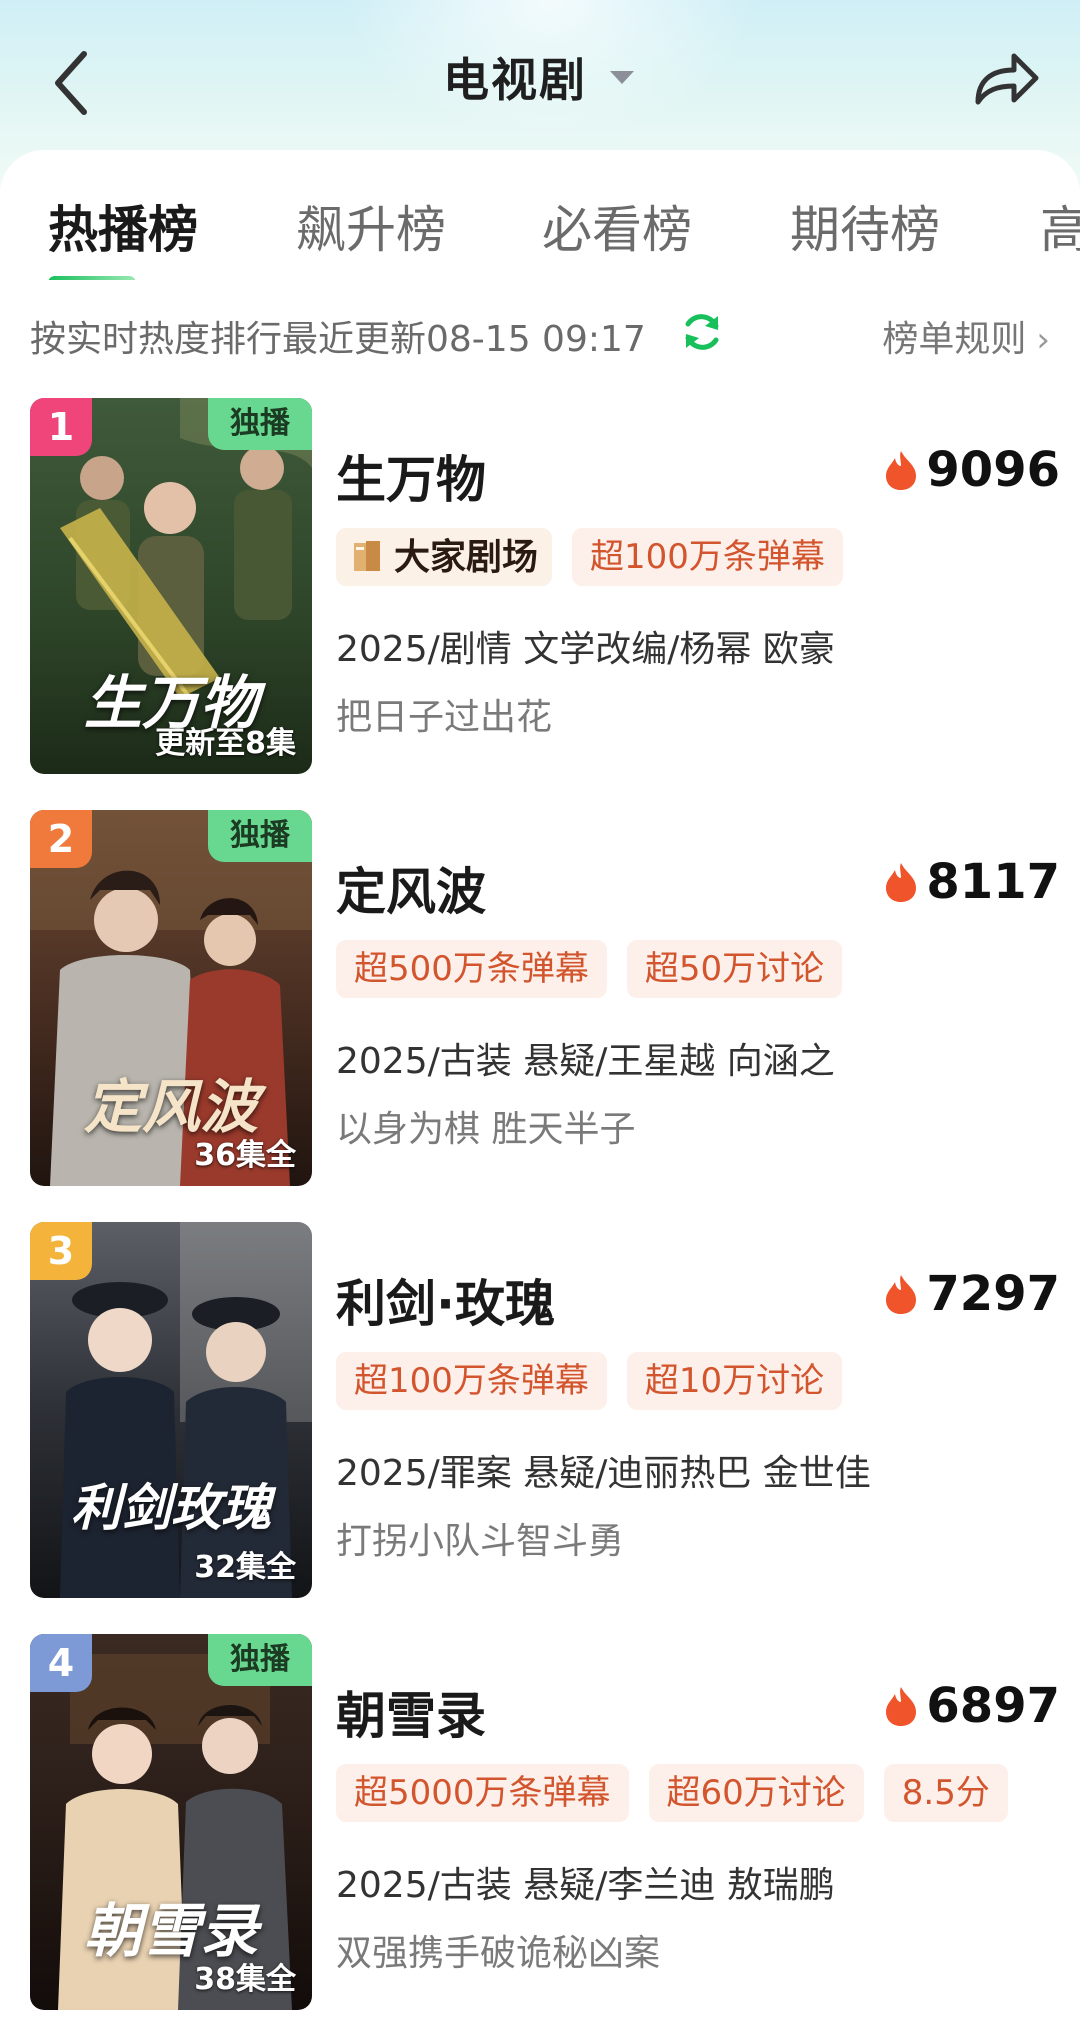 The height and width of the screenshot is (2034, 1080). I want to click on active-tab-indicator, so click(92, 278).